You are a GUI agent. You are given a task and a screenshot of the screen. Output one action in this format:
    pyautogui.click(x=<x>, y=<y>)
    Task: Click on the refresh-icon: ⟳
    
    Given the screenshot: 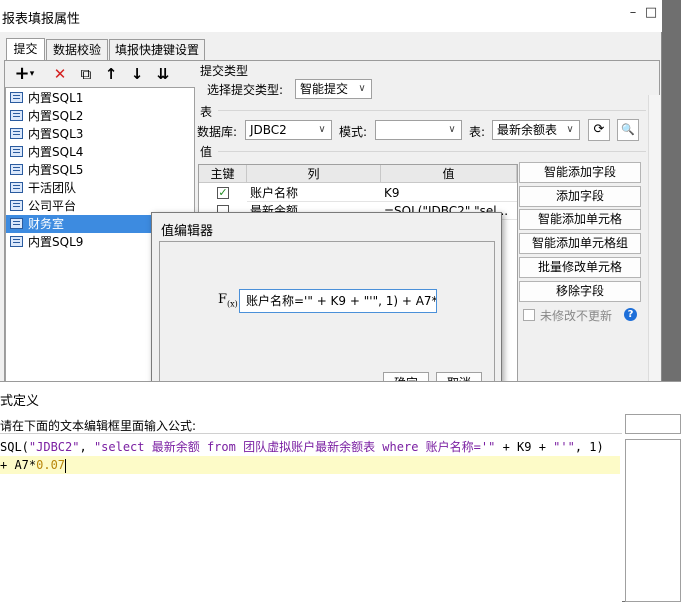 What is the action you would take?
    pyautogui.click(x=599, y=129)
    